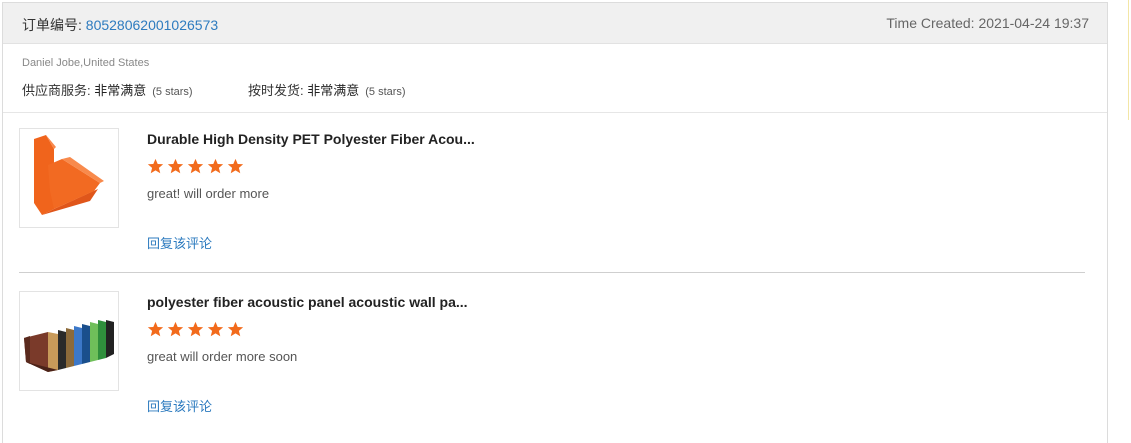  I want to click on review-comment: great! will order more, so click(208, 193).